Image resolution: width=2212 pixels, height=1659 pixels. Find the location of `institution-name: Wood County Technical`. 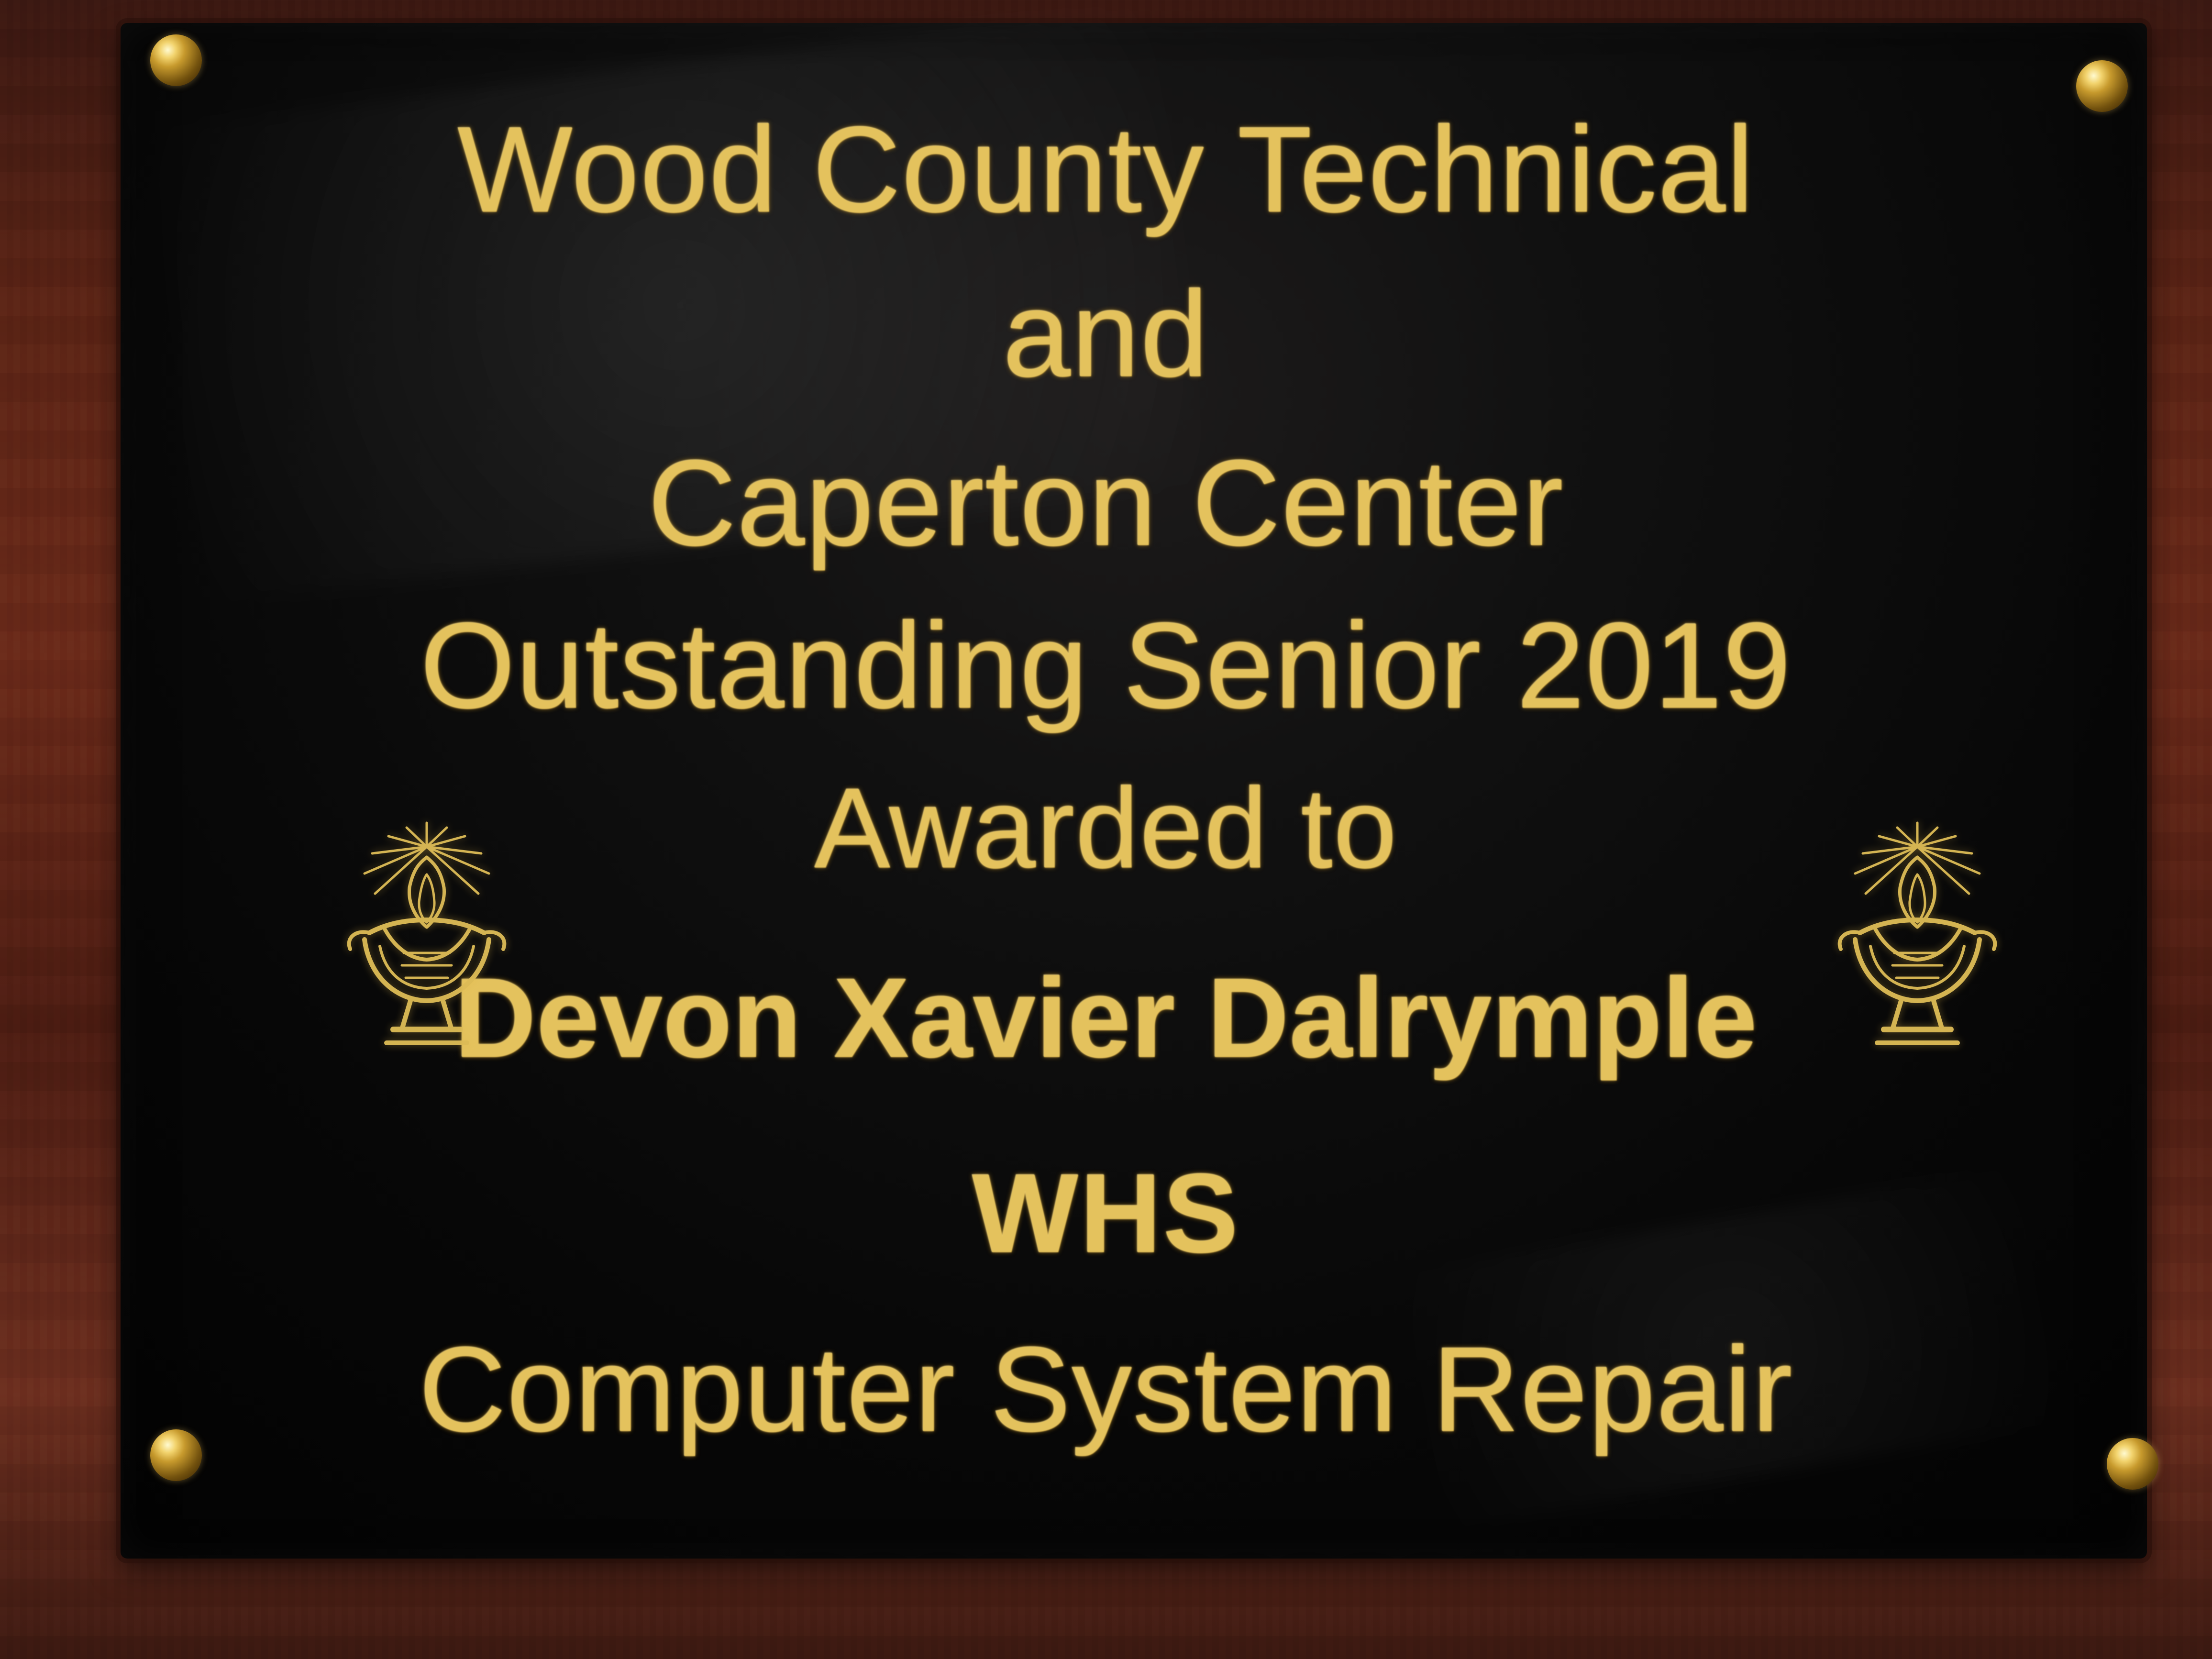

institution-name: Wood County Technical is located at coordinates (1106, 169).